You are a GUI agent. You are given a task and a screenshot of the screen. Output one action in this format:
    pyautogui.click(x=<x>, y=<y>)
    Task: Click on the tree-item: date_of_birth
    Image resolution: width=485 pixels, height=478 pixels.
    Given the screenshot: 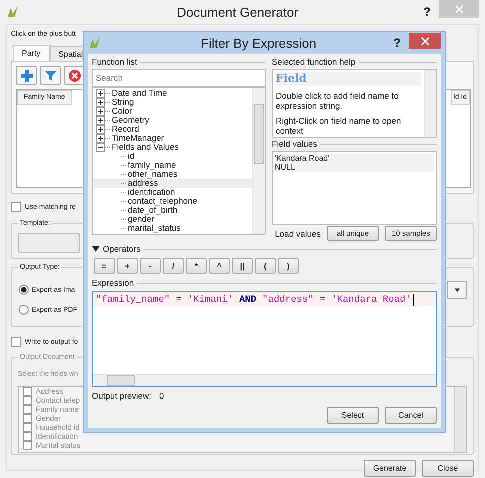 What is the action you would take?
    pyautogui.click(x=153, y=210)
    